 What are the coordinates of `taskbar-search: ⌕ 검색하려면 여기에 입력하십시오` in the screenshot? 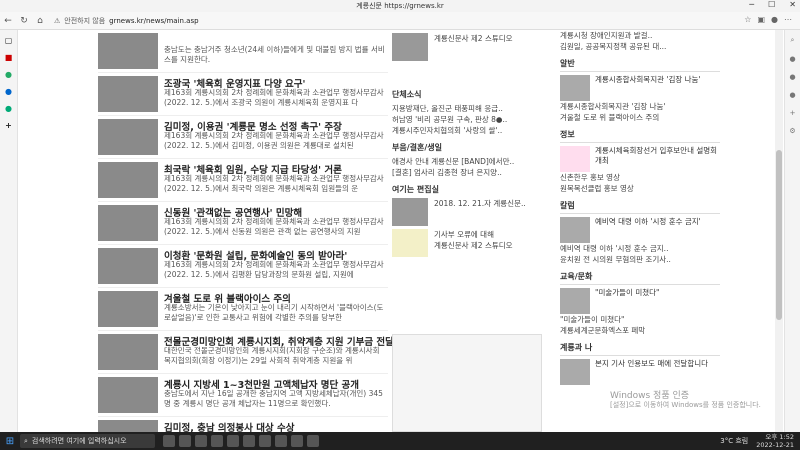 It's located at (87, 441).